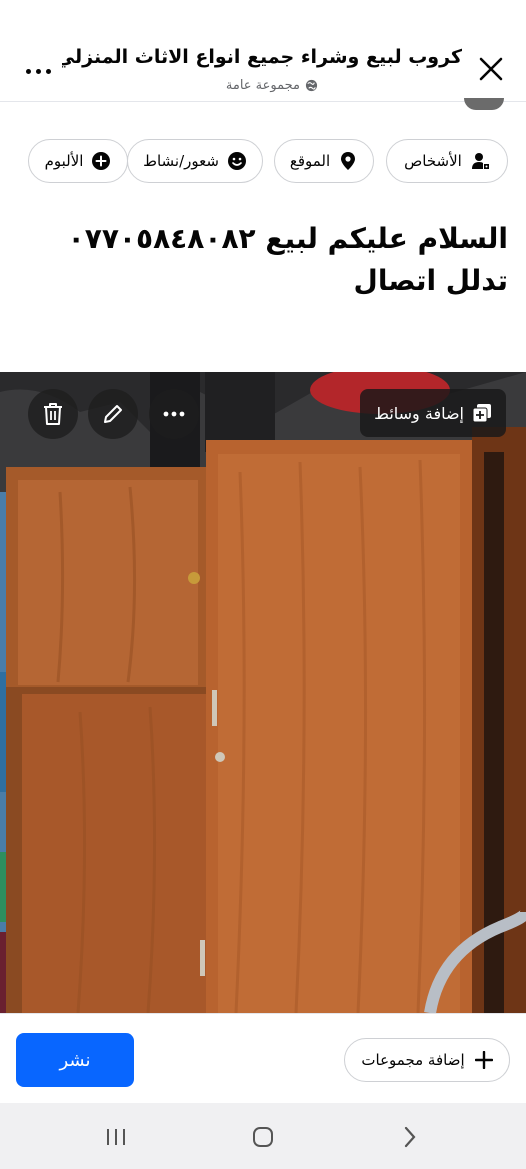  I want to click on add-media-icon, so click(481, 413).